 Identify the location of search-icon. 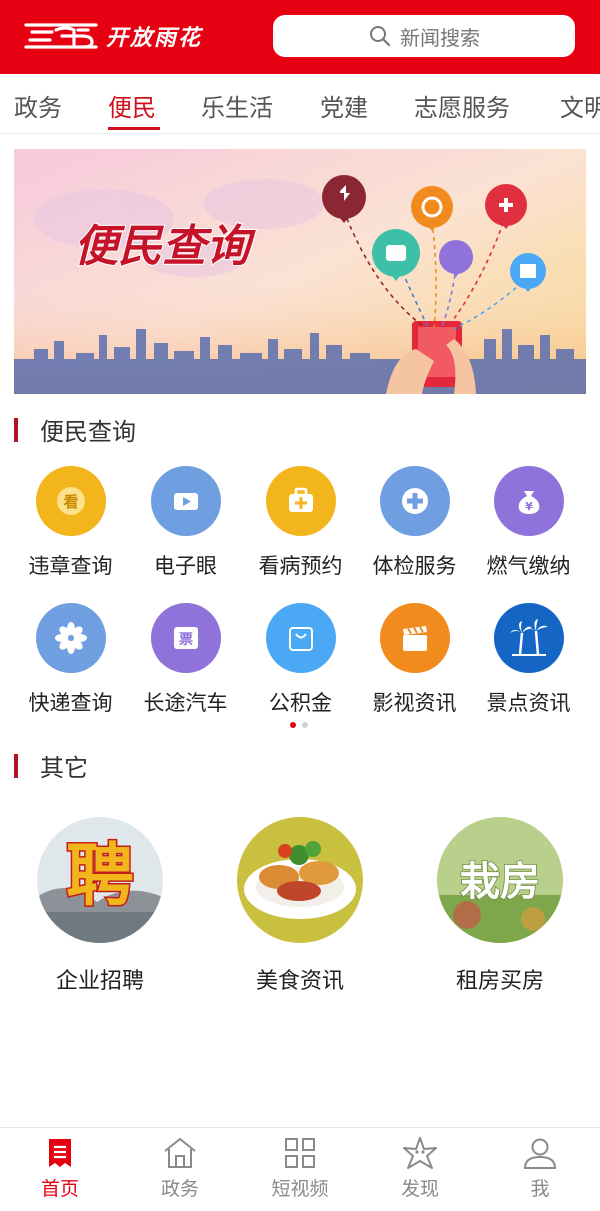
(380, 36).